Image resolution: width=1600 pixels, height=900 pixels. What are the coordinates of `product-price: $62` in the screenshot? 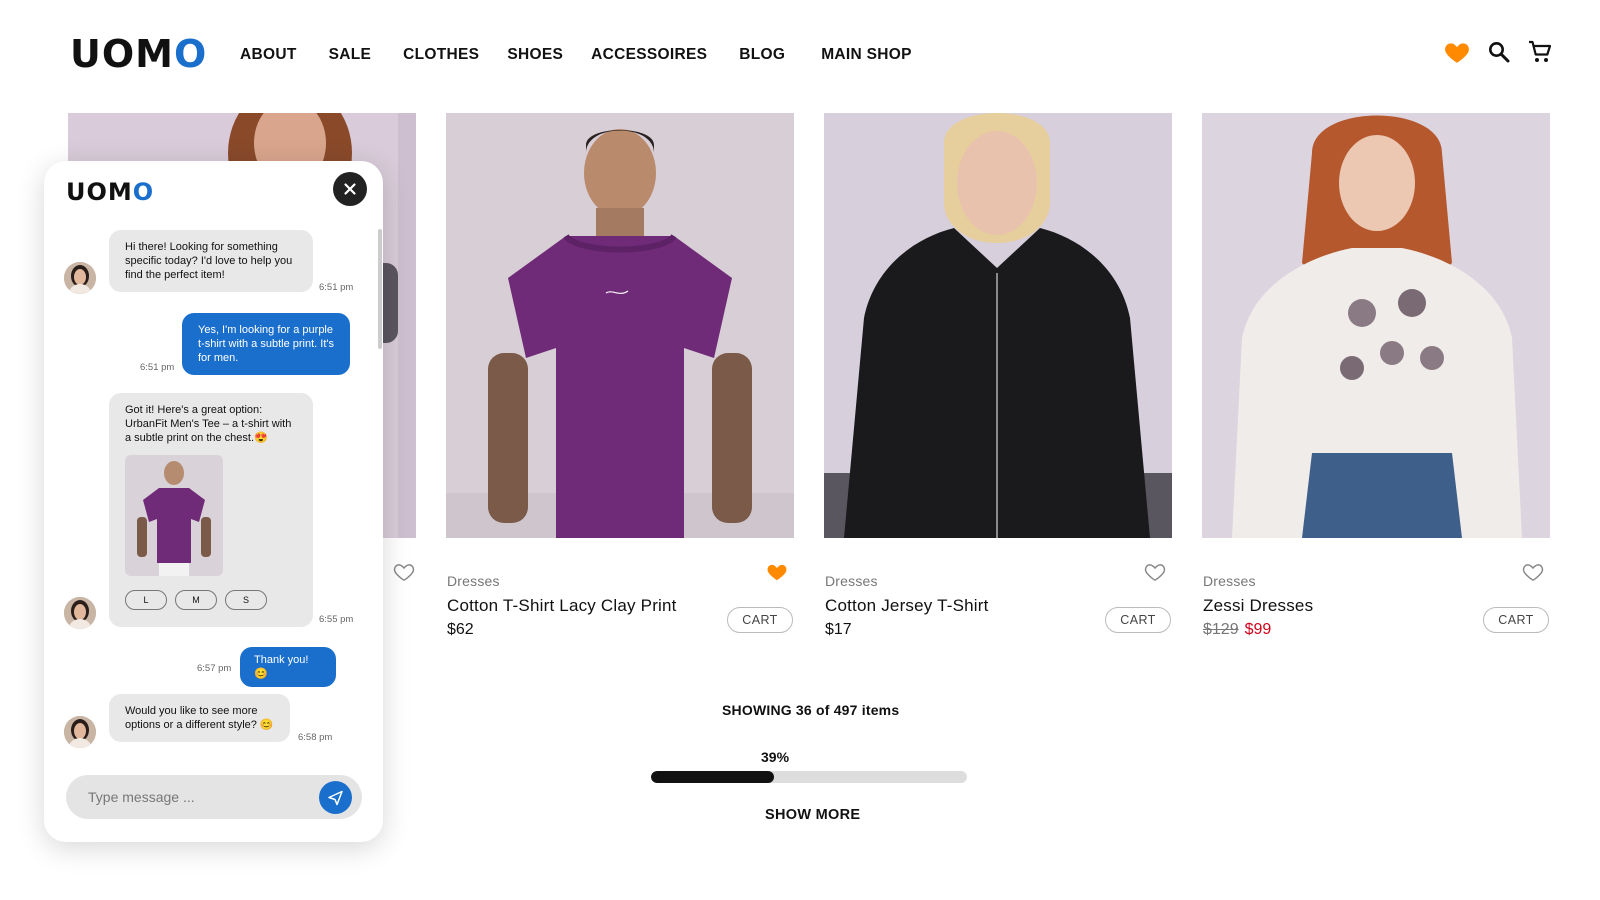 It's located at (460, 629).